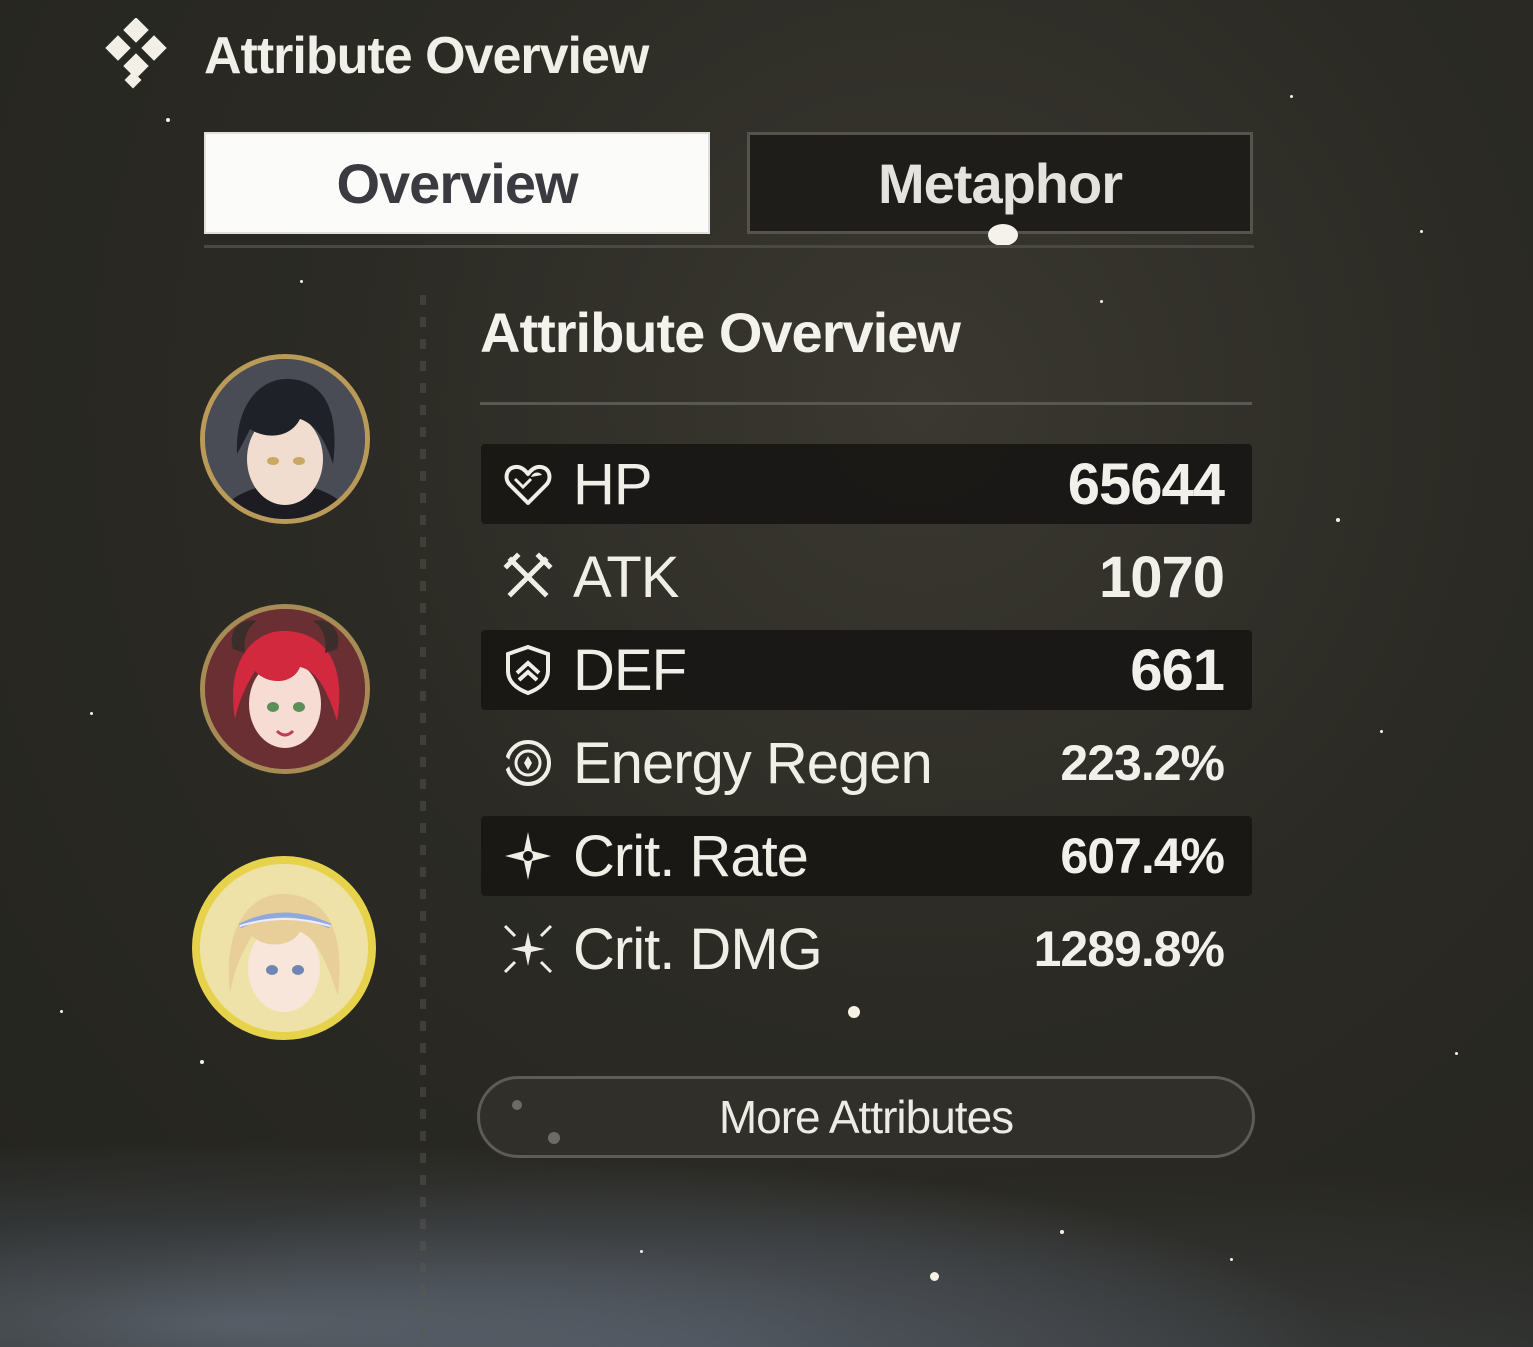  Describe the element at coordinates (1146, 484) in the screenshot. I see `stat-value: 65644` at that location.